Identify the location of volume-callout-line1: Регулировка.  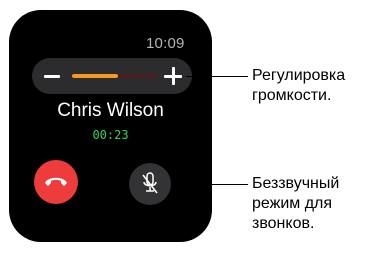
(299, 75).